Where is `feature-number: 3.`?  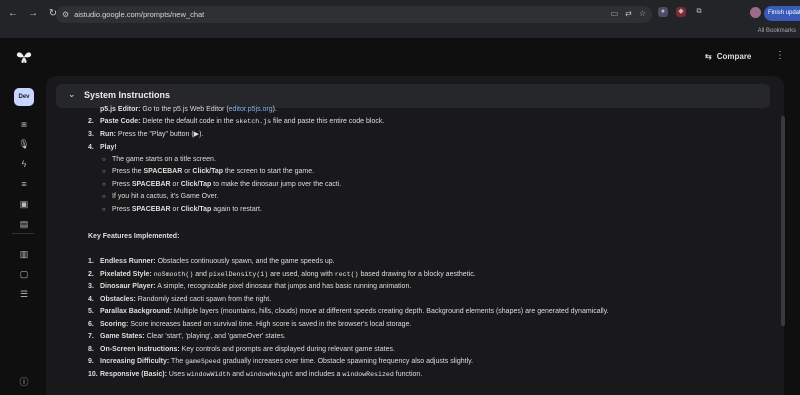 feature-number: 3. is located at coordinates (91, 287).